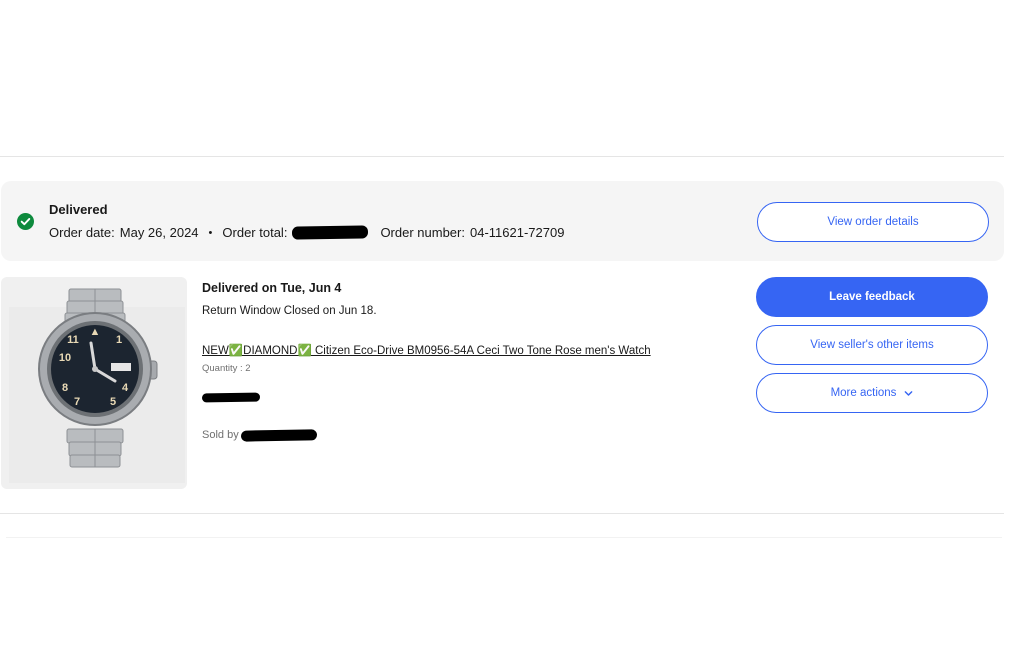 The height and width of the screenshot is (654, 1017). Describe the element at coordinates (289, 311) in the screenshot. I see `return-window-text: Return Window Closed on Jun 18.` at that location.